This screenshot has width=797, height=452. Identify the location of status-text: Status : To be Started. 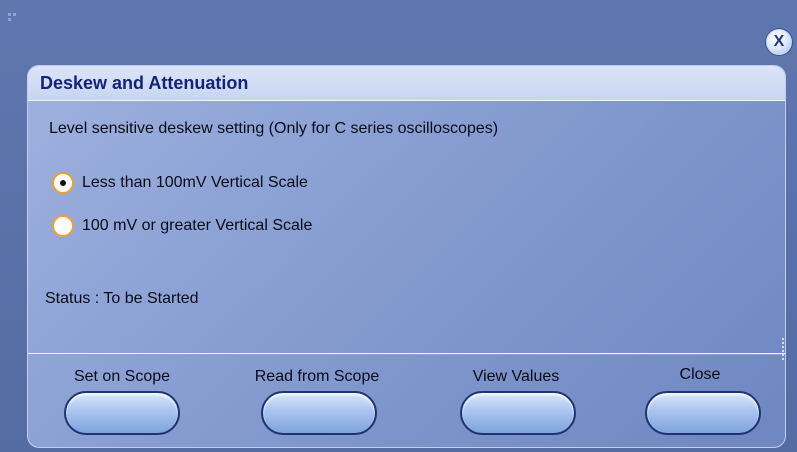
(122, 298).